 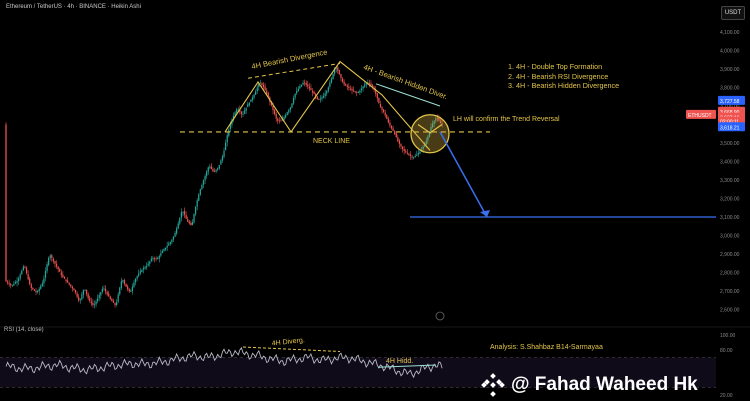 What do you see at coordinates (733, 13) in the screenshot?
I see `currency-badge: USDT` at bounding box center [733, 13].